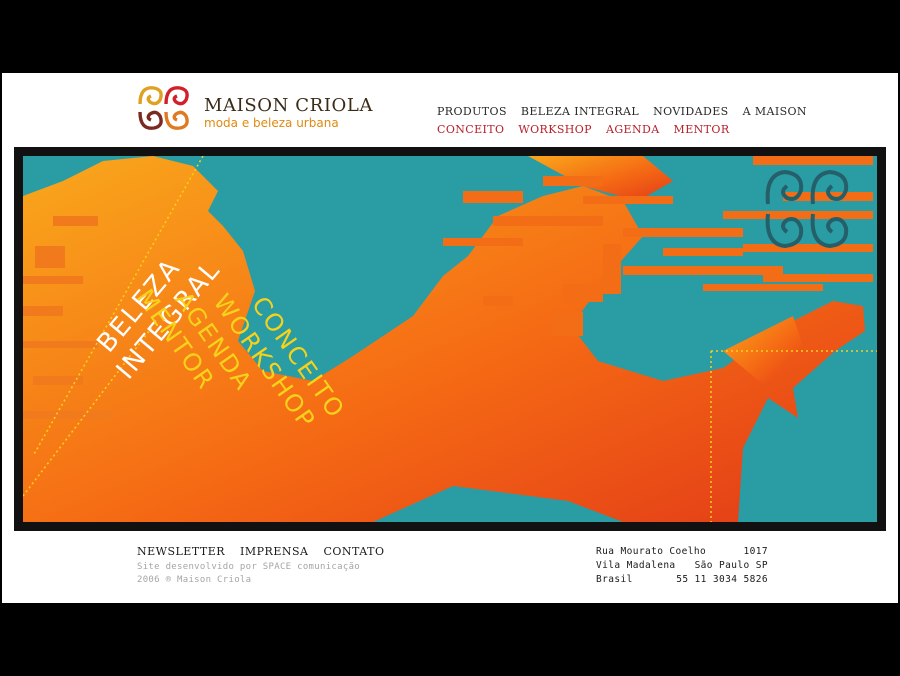 This screenshot has height=676, width=900. Describe the element at coordinates (555, 129) in the screenshot. I see `nav-item-workshop: WORKSHOP` at that location.